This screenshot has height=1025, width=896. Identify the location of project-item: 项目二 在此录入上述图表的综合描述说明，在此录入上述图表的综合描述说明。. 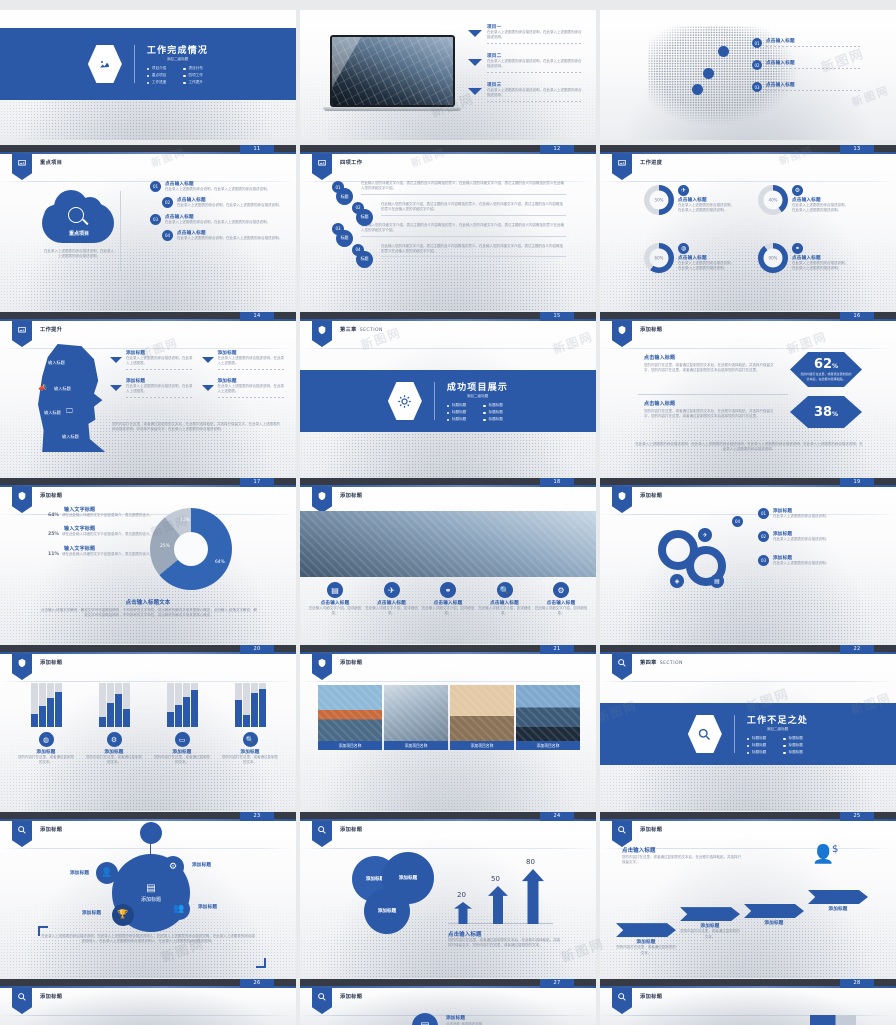
(525, 63).